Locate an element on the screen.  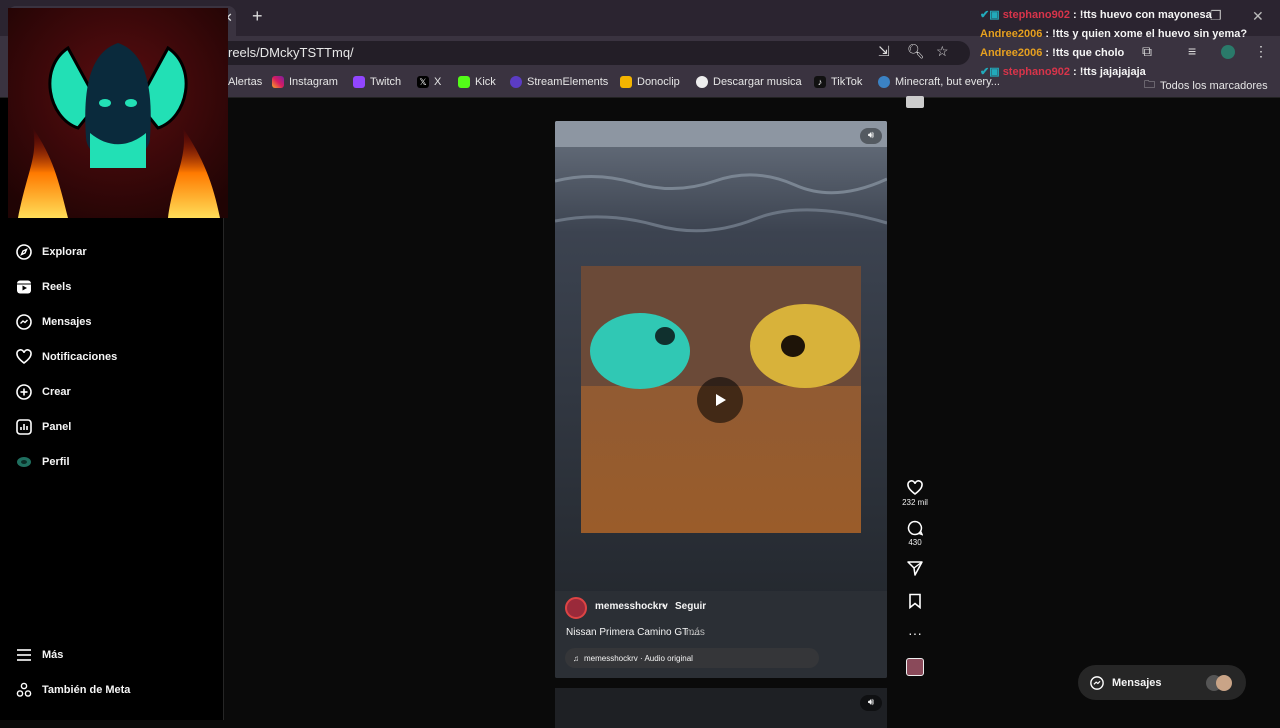
comment-count: 430 is located at coordinates (915, 542).